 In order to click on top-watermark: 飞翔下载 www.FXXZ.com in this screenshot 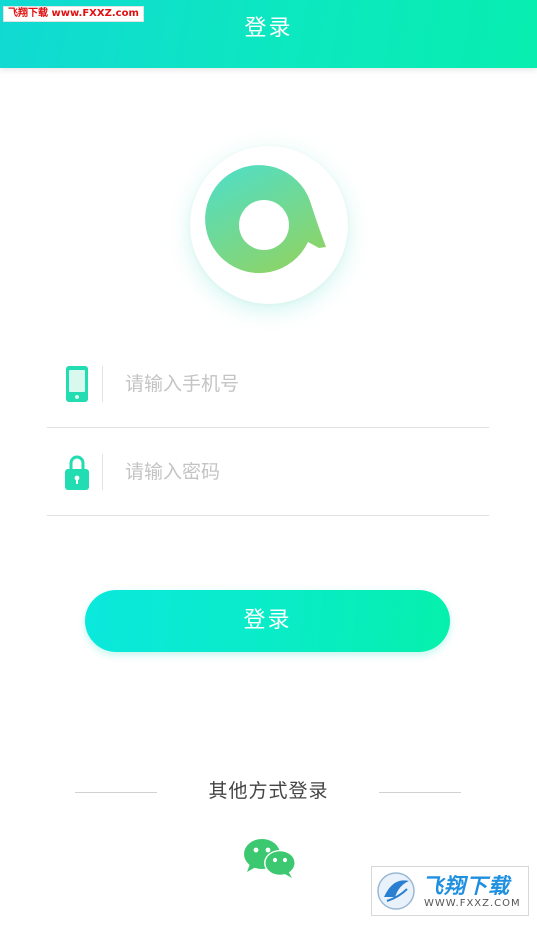, I will do `click(73, 14)`.